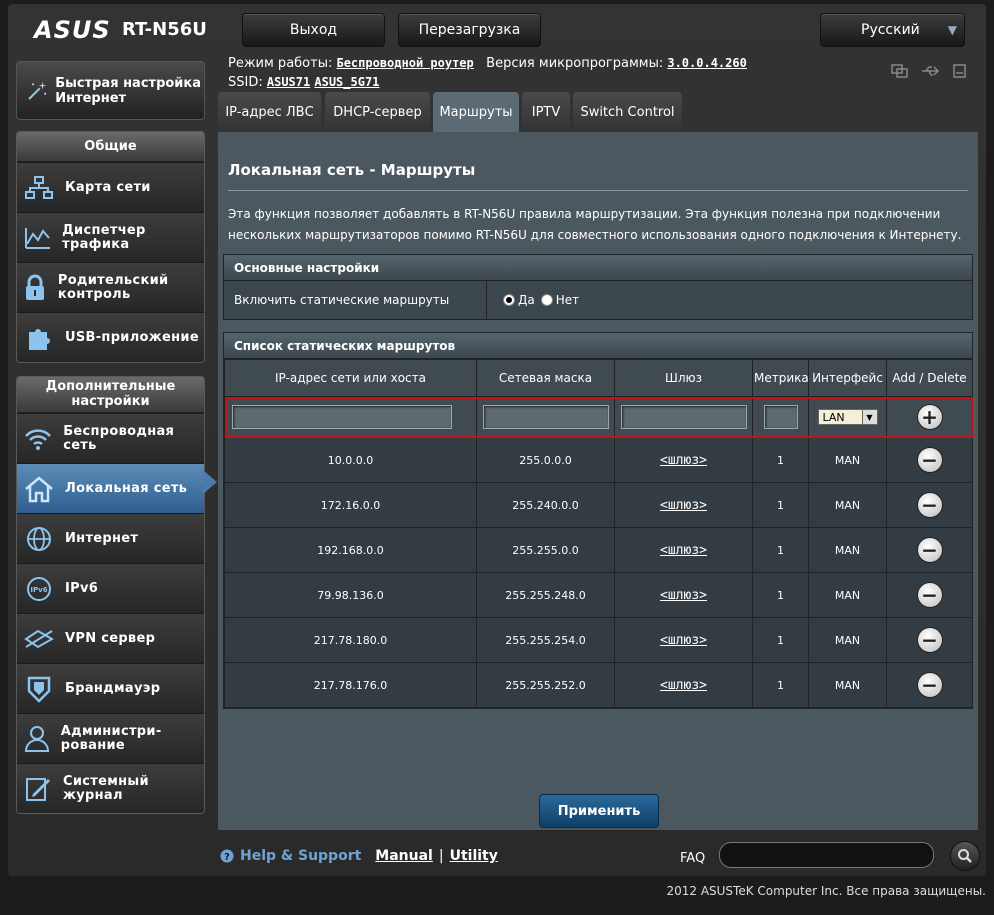  What do you see at coordinates (404, 63) in the screenshot?
I see `op-mode-link: Беспроводной роутер` at bounding box center [404, 63].